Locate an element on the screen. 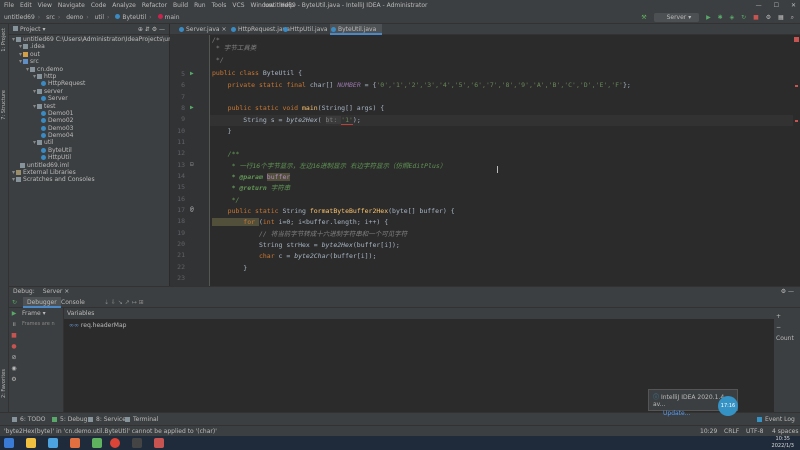 This screenshot has height=450, width=800. coverage-icon: ◈ is located at coordinates (732, 17).